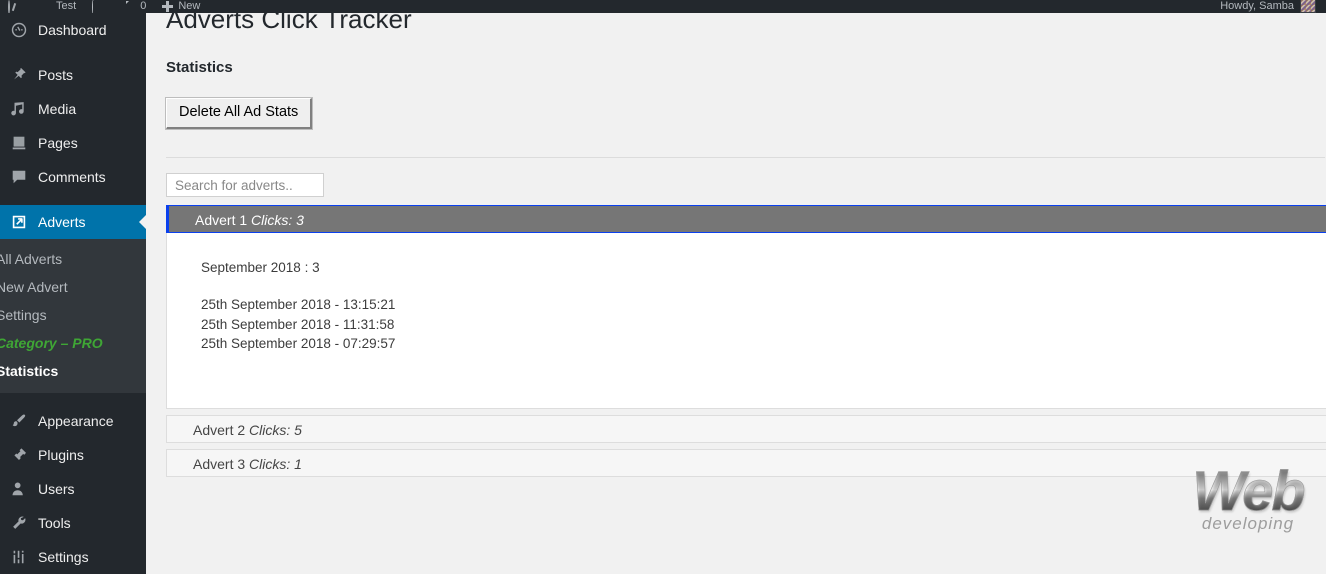  What do you see at coordinates (62, 222) in the screenshot?
I see `sidebar-item-label-adverts: Adverts` at bounding box center [62, 222].